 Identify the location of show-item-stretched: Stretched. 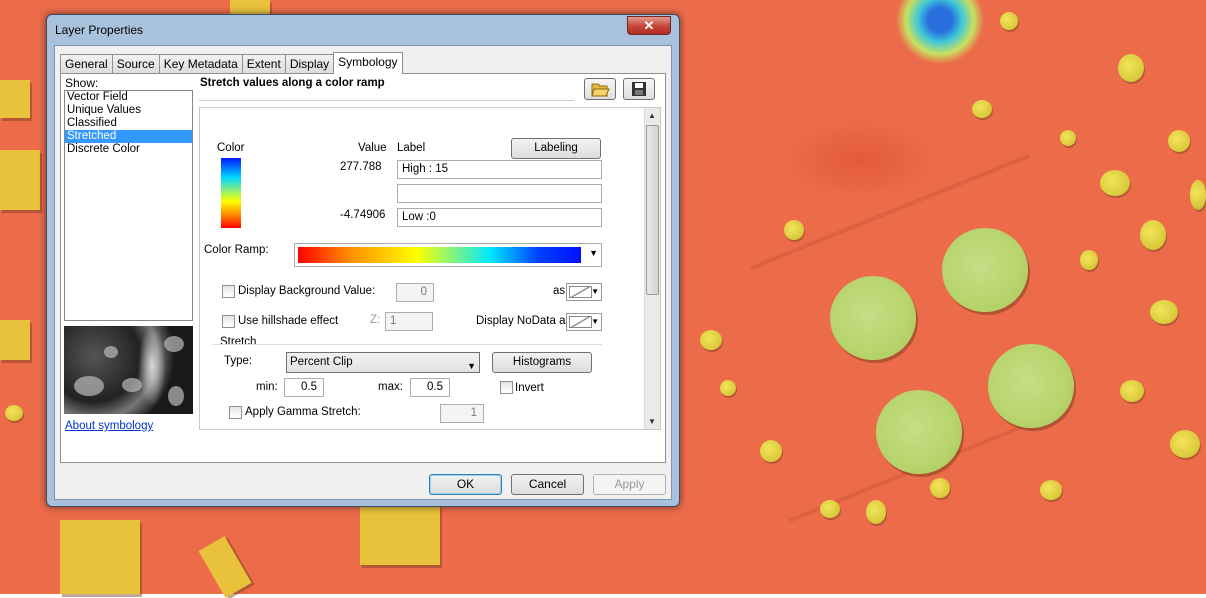
(128, 136).